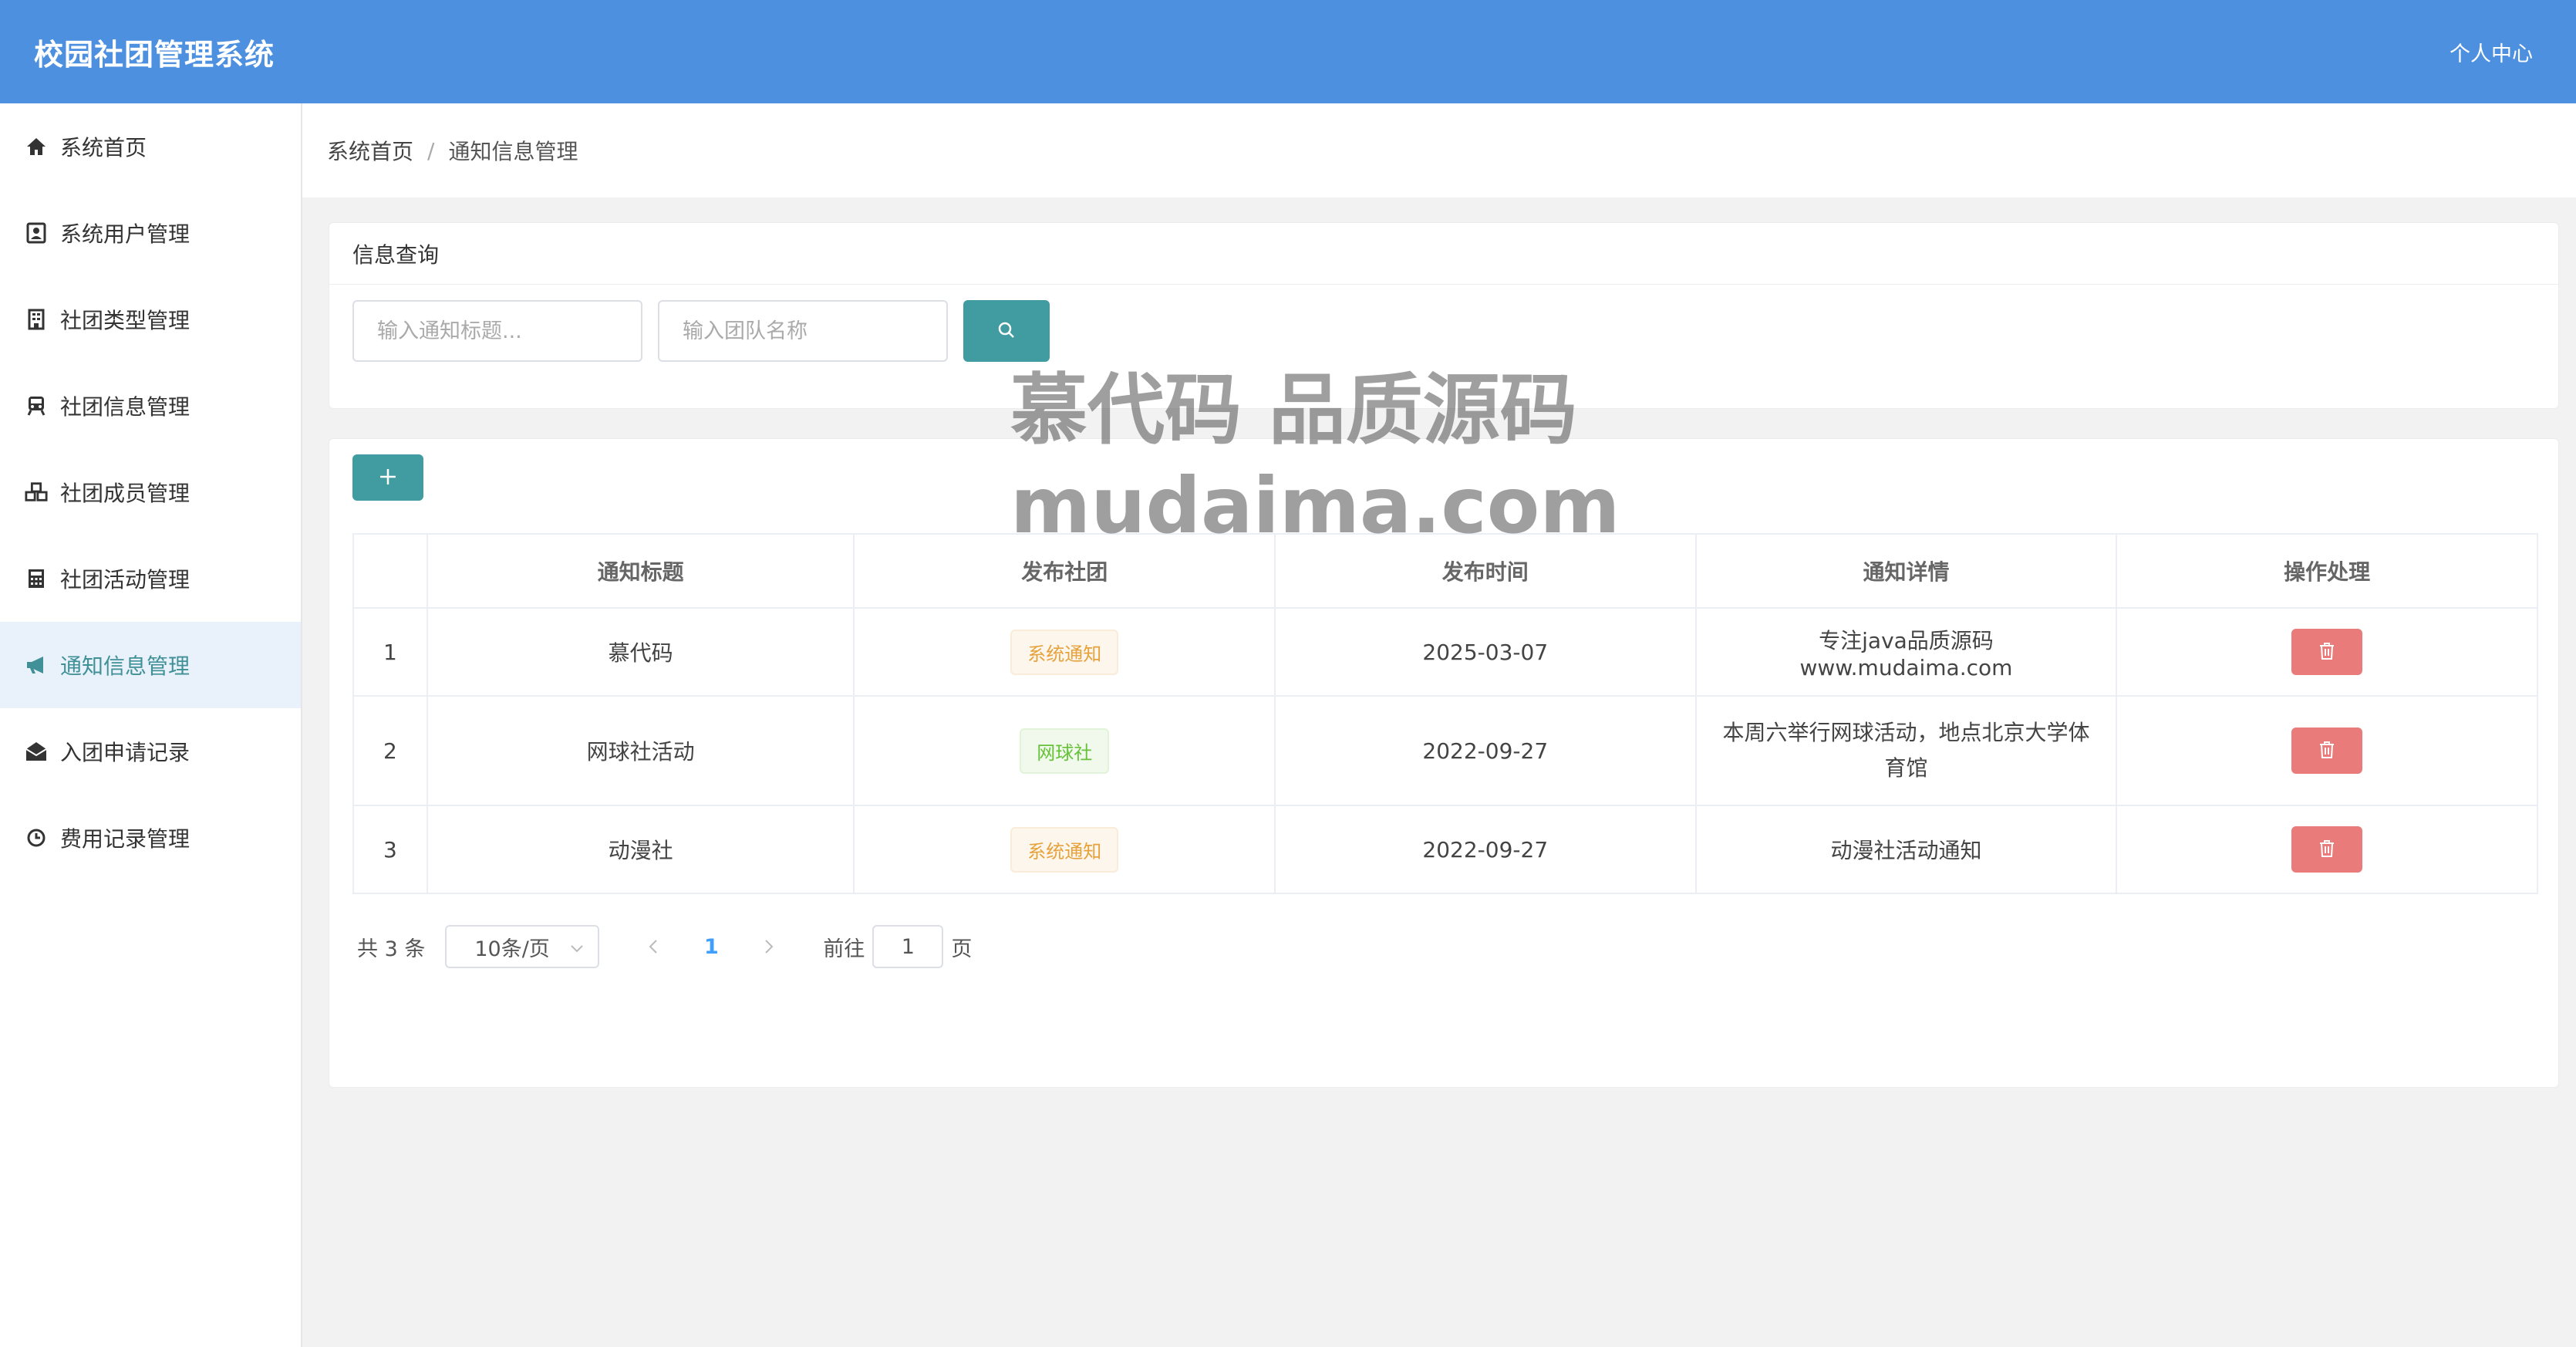 This screenshot has height=1347, width=2576. I want to click on breadcrumb: 系统首页 / 通知信息管理, so click(1439, 150).